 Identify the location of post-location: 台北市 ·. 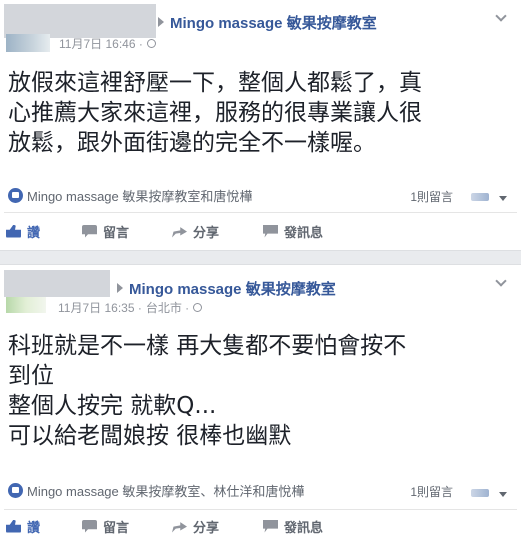
(167, 307).